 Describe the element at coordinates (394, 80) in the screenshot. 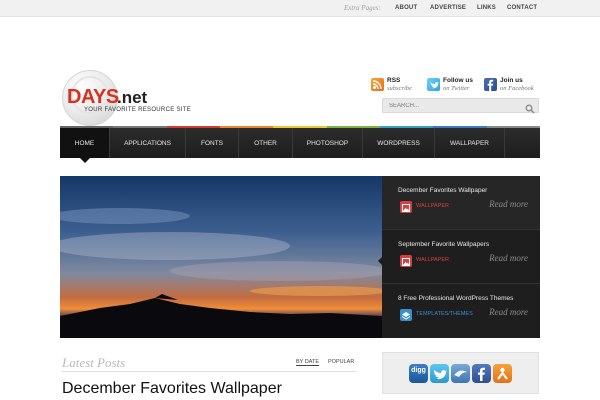

I see `social-rss-title: RSS` at that location.